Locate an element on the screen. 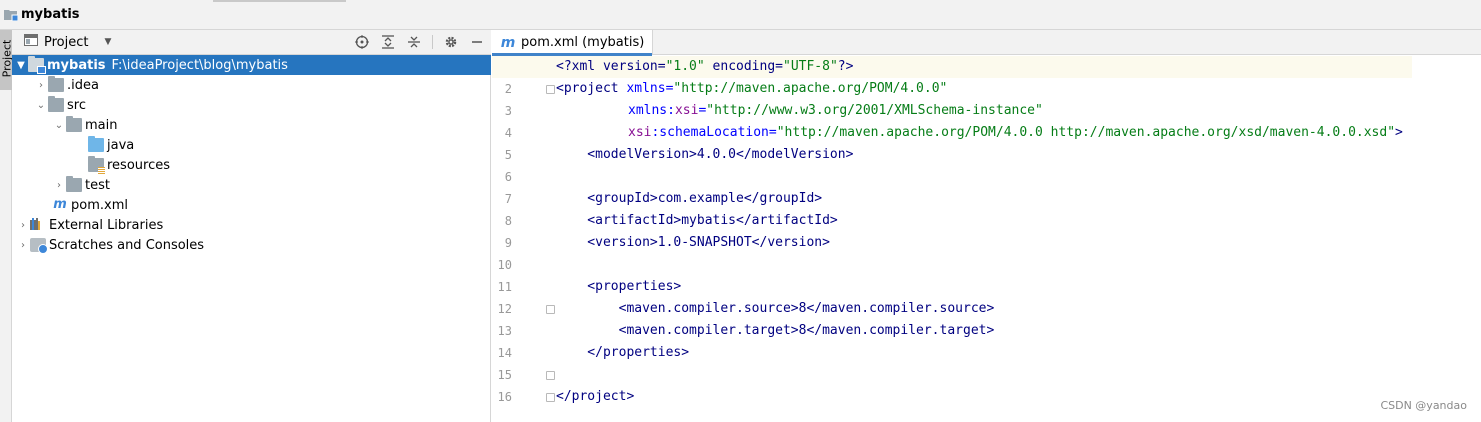 This screenshot has height=422, width=1481. resources-folder-icon is located at coordinates (96, 165).